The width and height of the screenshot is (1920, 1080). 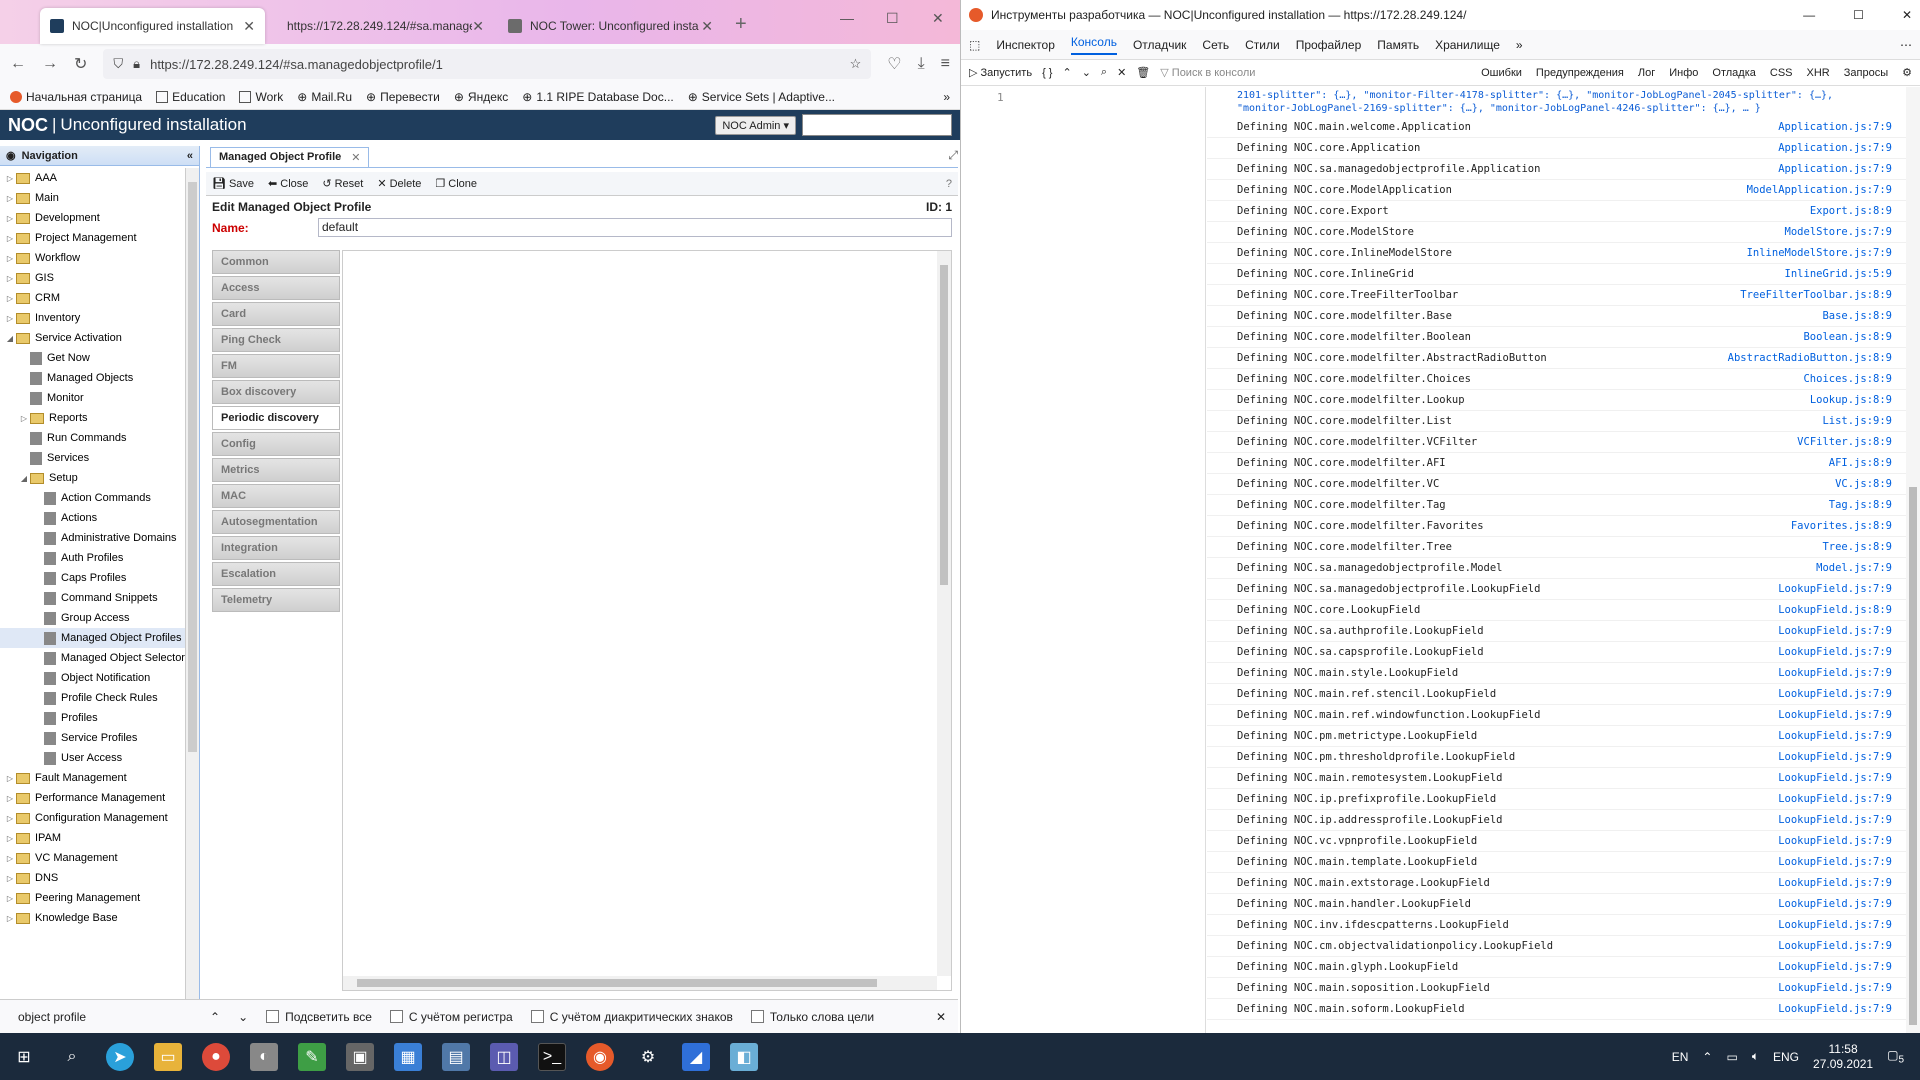 What do you see at coordinates (92, 218) in the screenshot?
I see `tree-item: ▷ Development` at bounding box center [92, 218].